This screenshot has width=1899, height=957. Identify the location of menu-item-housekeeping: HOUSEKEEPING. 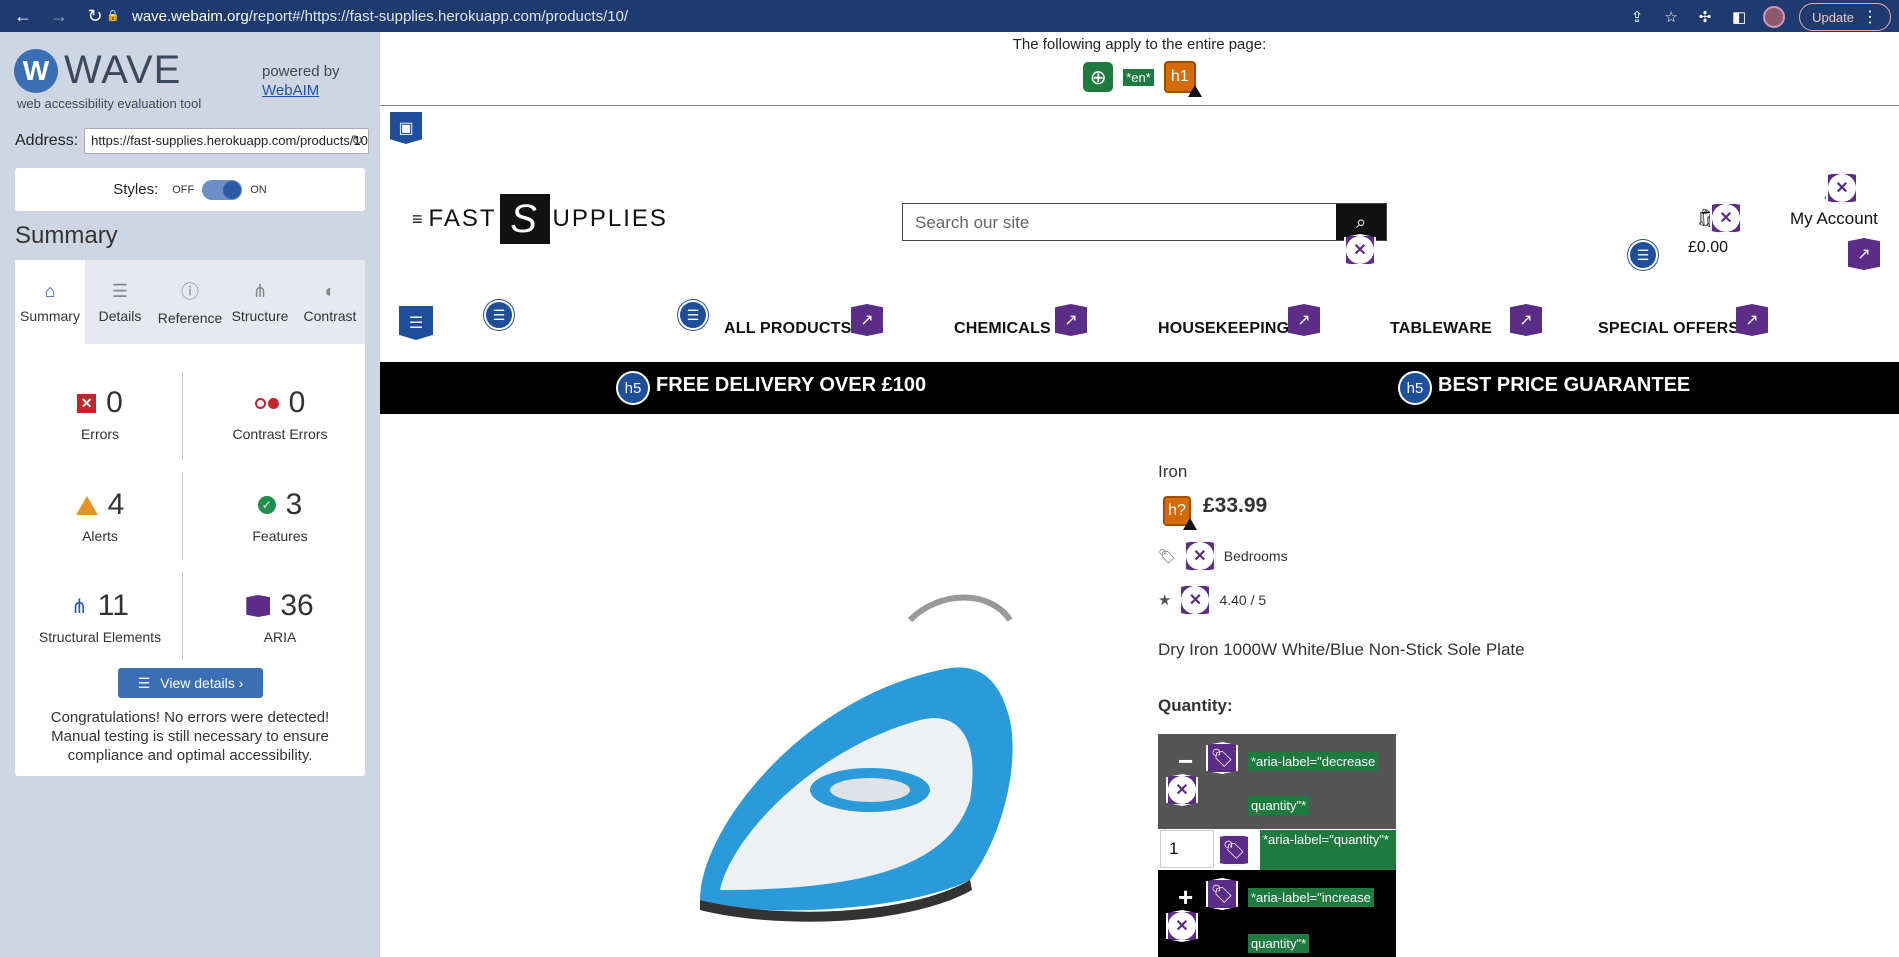
(1223, 329).